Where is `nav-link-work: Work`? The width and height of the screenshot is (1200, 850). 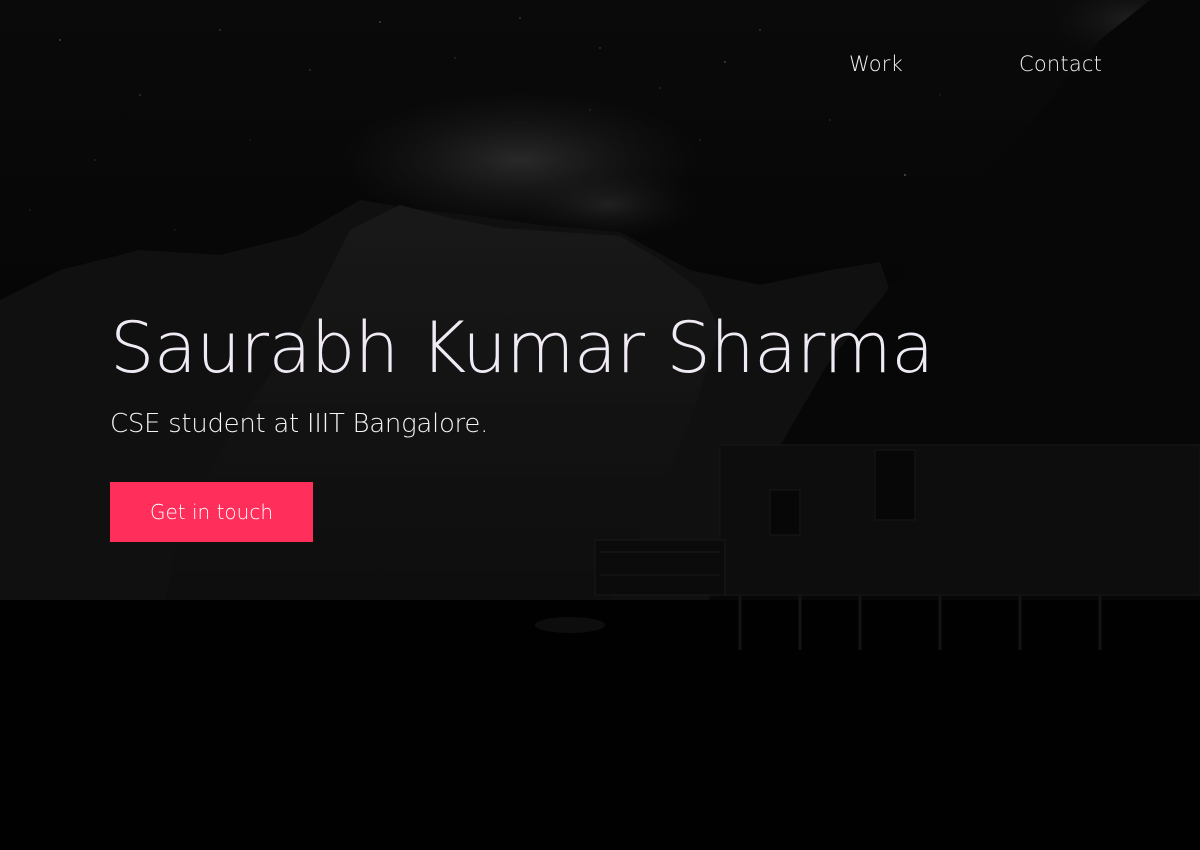 nav-link-work: Work is located at coordinates (876, 64).